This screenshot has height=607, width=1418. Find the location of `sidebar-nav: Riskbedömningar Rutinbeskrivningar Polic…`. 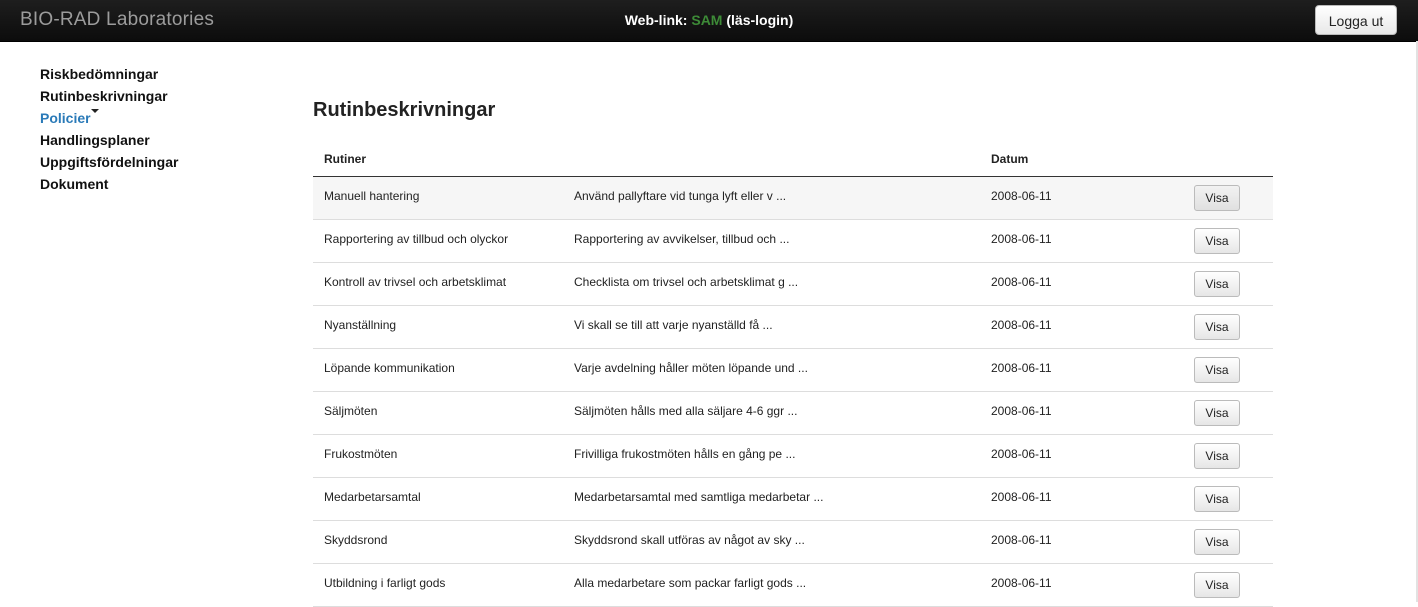

sidebar-nav: Riskbedömningar Rutinbeskrivningar Polic… is located at coordinates (109, 132).